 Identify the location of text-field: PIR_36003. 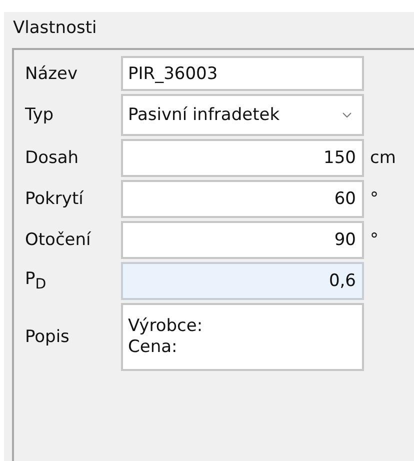
(242, 73).